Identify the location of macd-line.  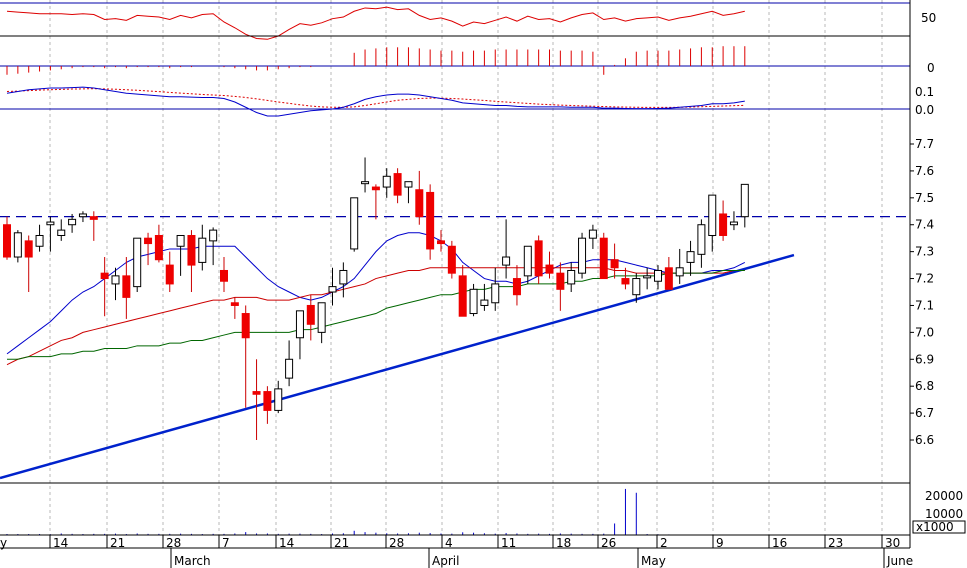
(375, 101).